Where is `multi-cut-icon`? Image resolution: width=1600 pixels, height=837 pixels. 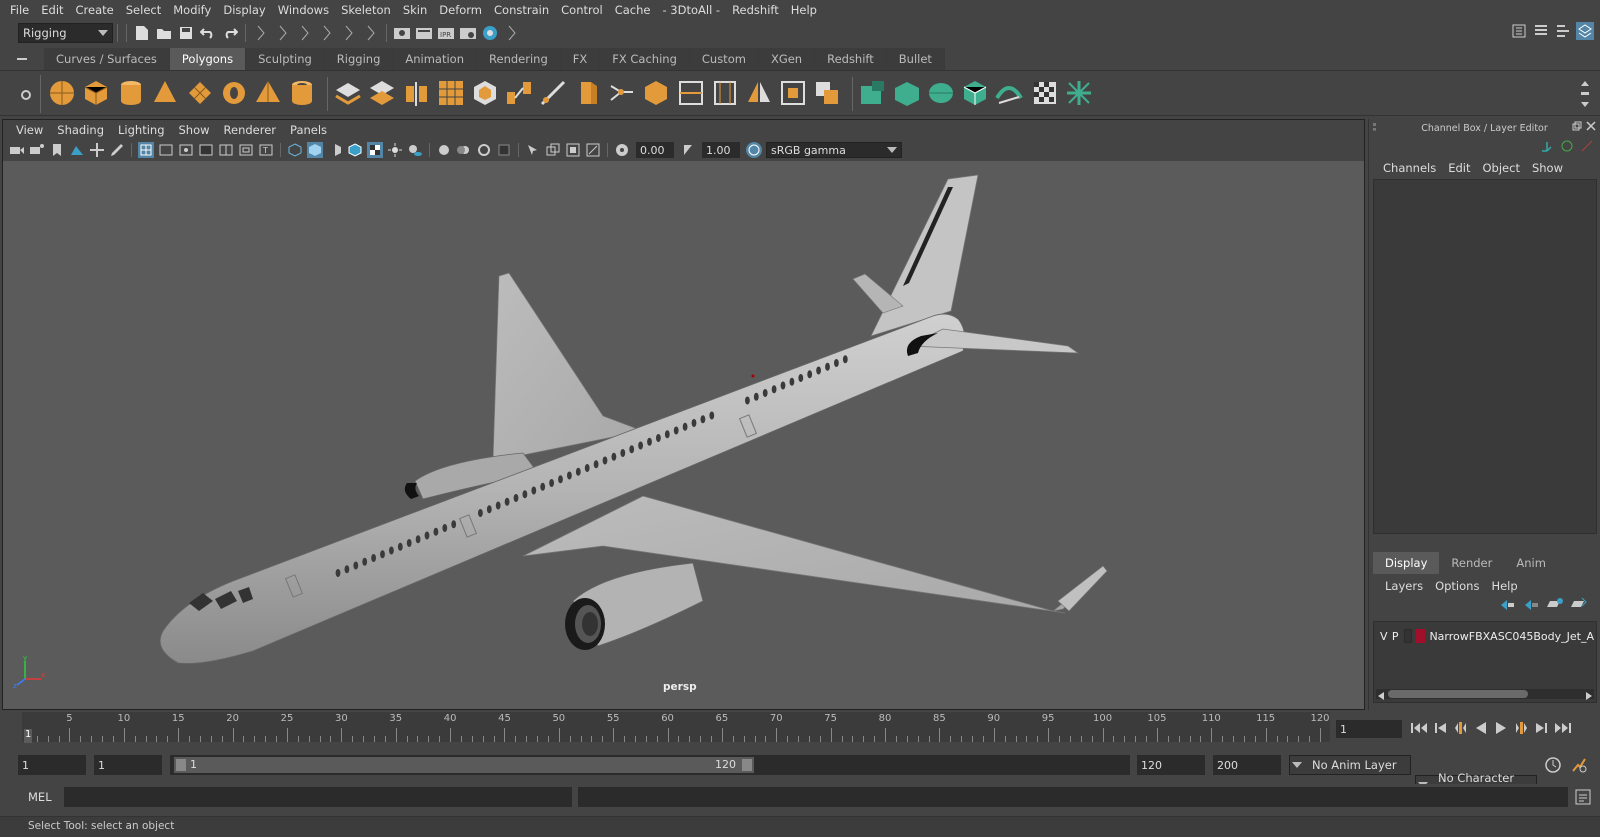 multi-cut-icon is located at coordinates (553, 93).